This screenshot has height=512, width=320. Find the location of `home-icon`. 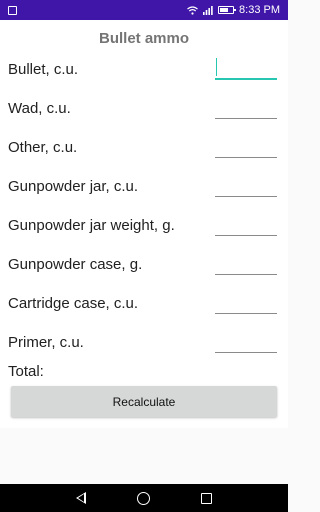

home-icon is located at coordinates (143, 498).